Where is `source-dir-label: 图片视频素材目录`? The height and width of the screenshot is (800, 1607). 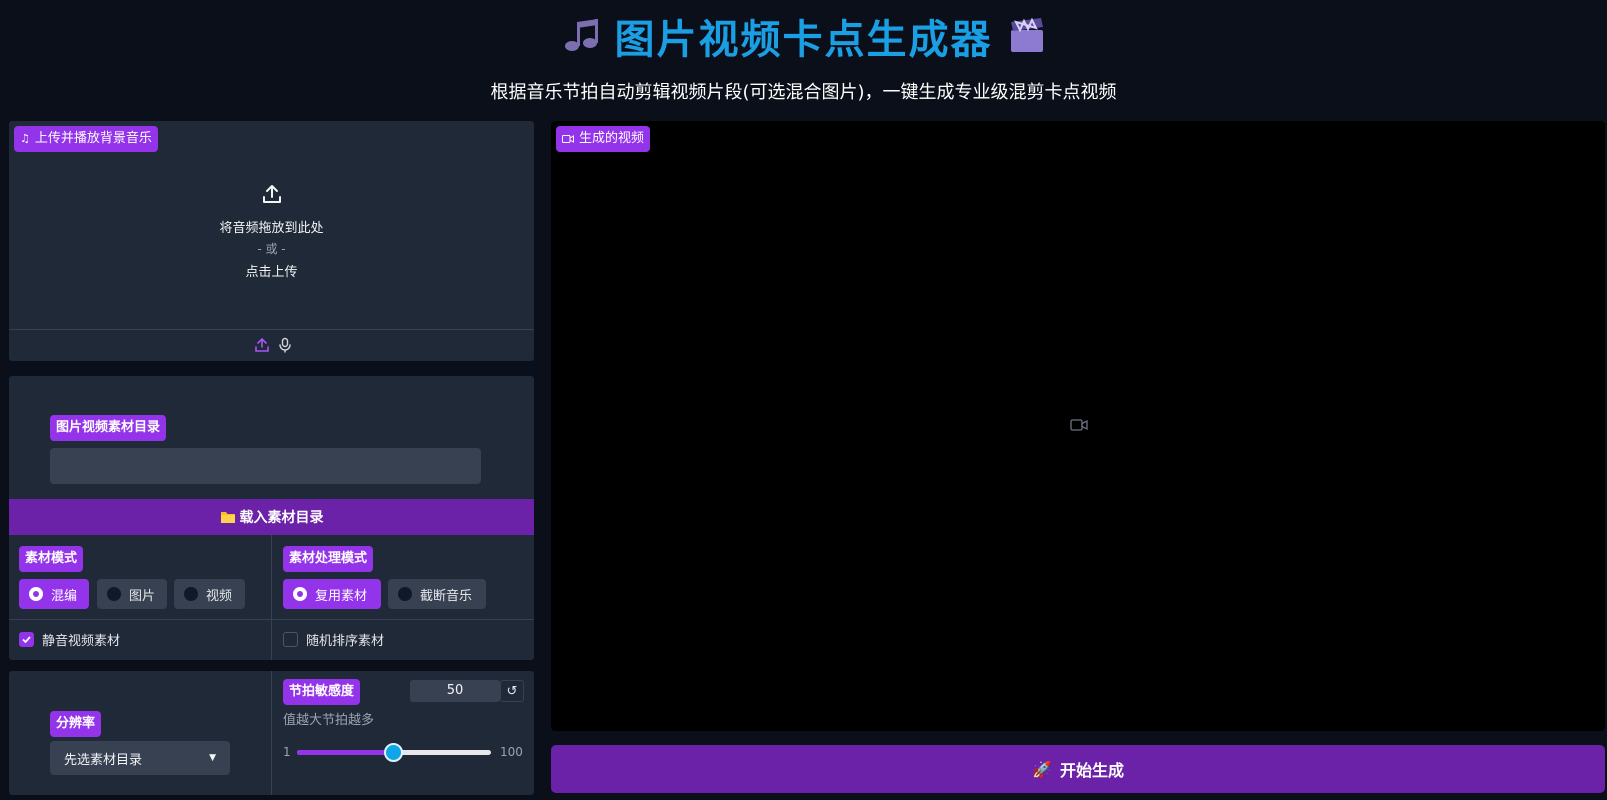 source-dir-label: 图片视频素材目录 is located at coordinates (108, 428).